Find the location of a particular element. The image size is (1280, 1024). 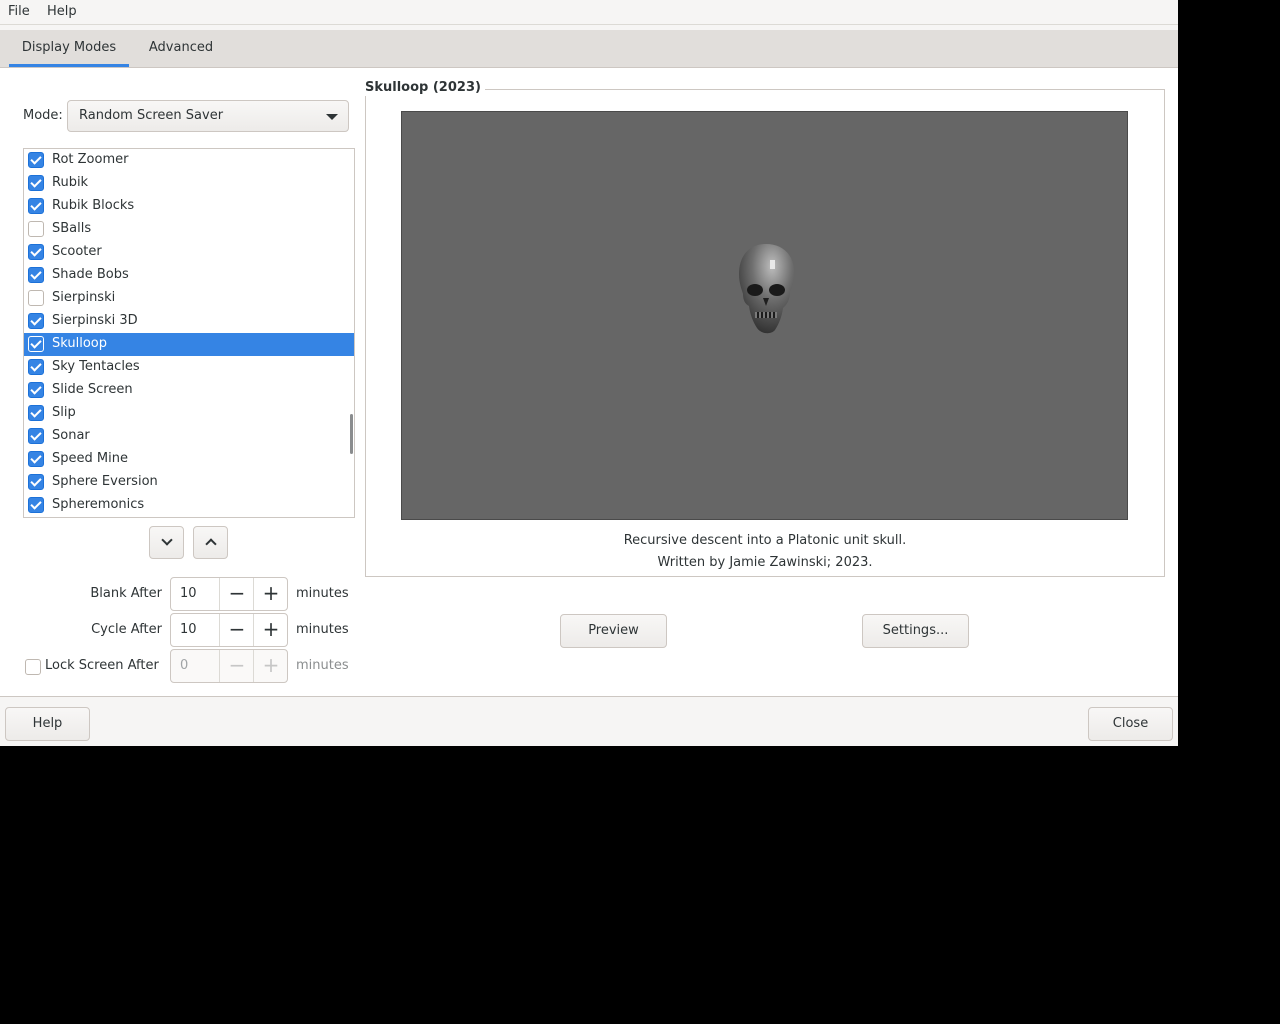

lock-after-unit: minutes is located at coordinates (322, 665).